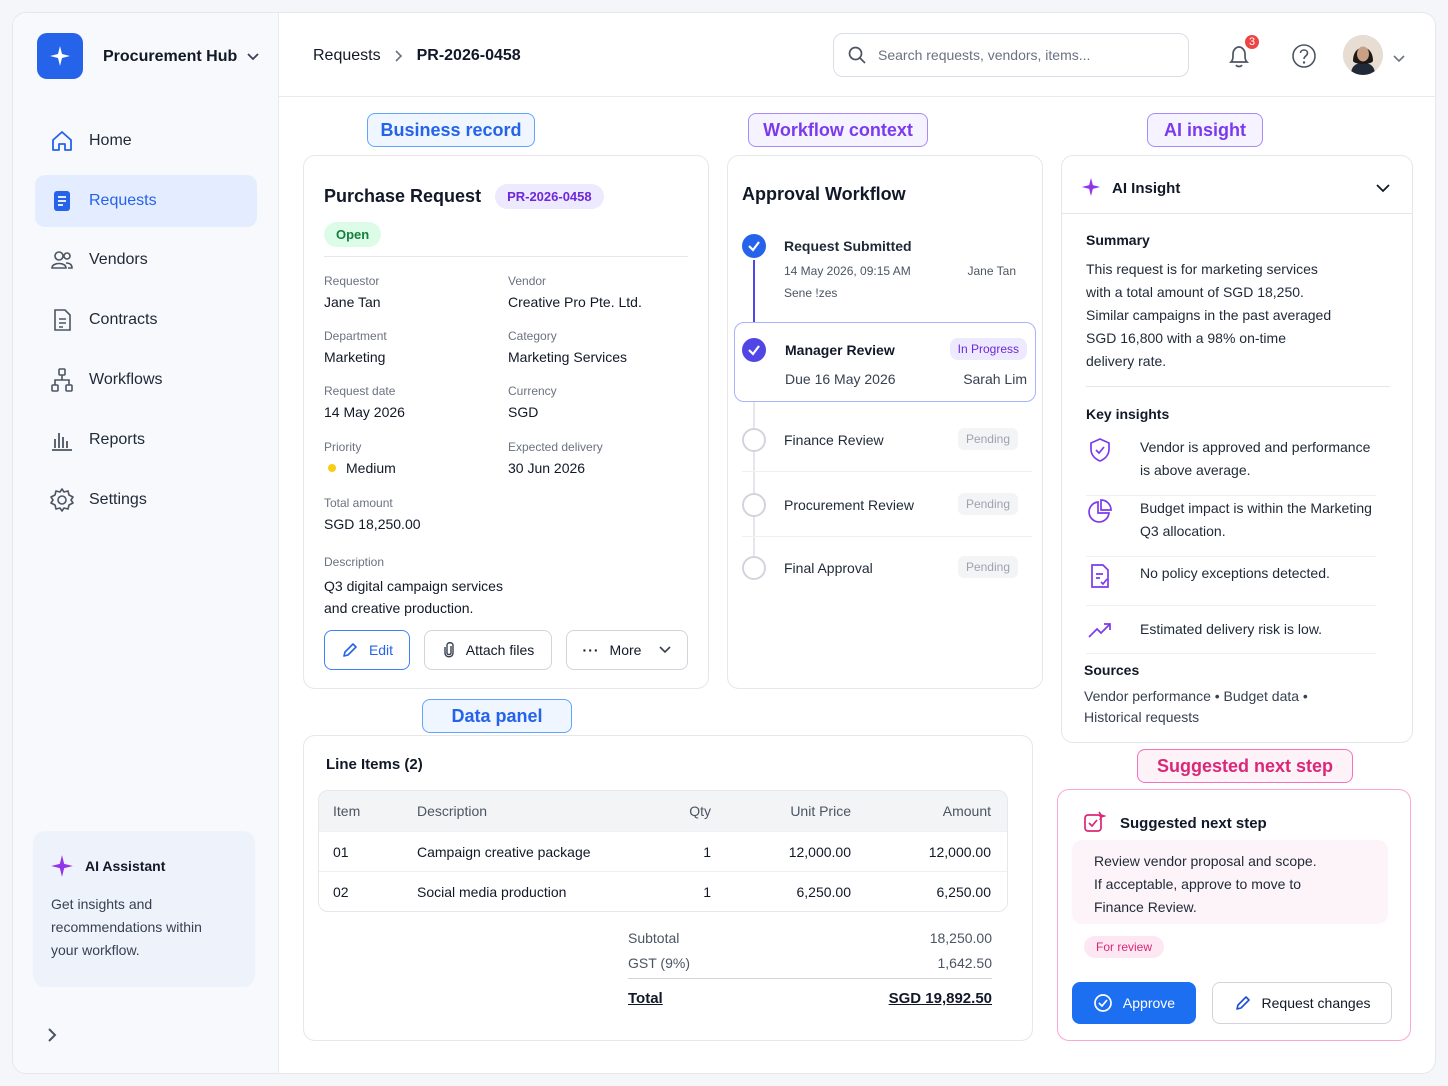 The height and width of the screenshot is (1086, 1448). I want to click on contract-icon, so click(62, 320).